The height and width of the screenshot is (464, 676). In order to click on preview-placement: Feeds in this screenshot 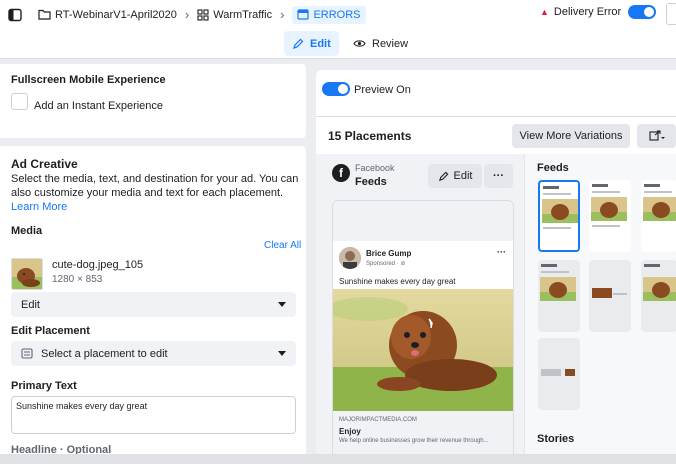, I will do `click(371, 182)`.